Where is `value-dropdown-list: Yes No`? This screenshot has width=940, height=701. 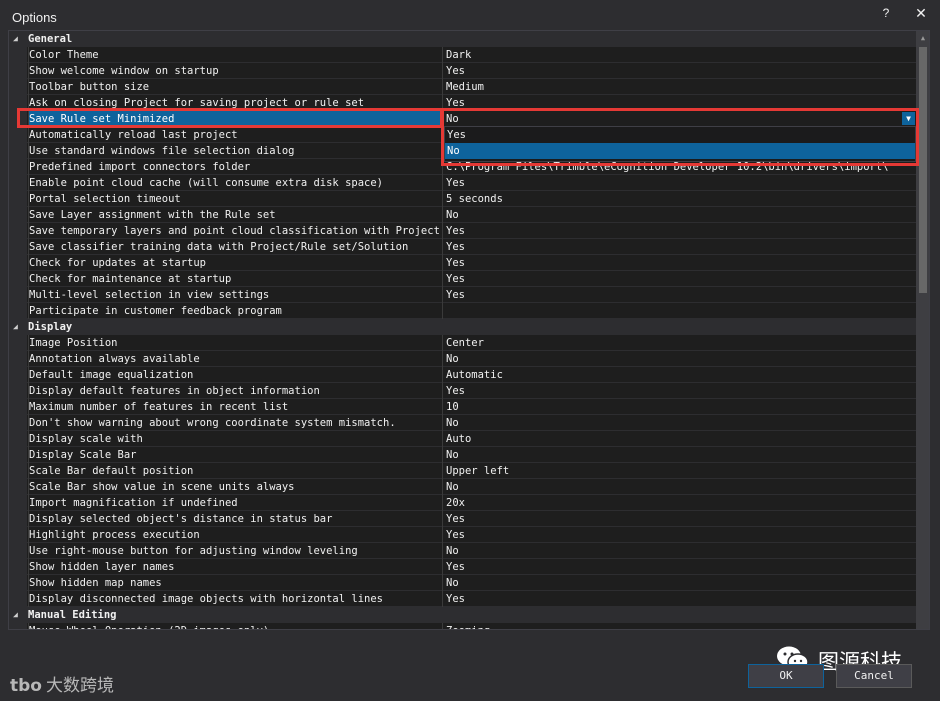
value-dropdown-list: Yes No is located at coordinates (680, 144).